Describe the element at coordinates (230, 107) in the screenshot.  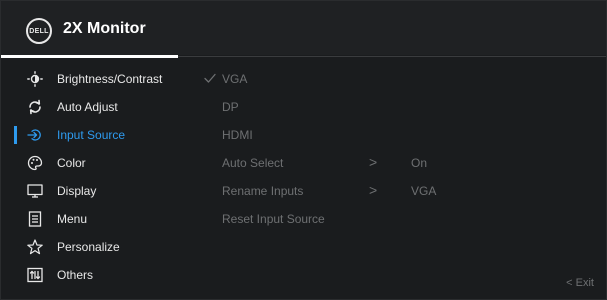
I see `option-label: DP` at that location.